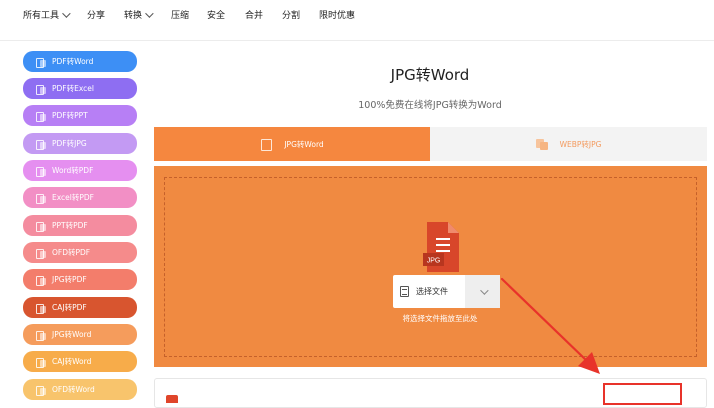  Describe the element at coordinates (357, 15) in the screenshot. I see `top-nav: 所有工具 分享 转换 压缩 安全 合并 分割 限时优惠` at that location.